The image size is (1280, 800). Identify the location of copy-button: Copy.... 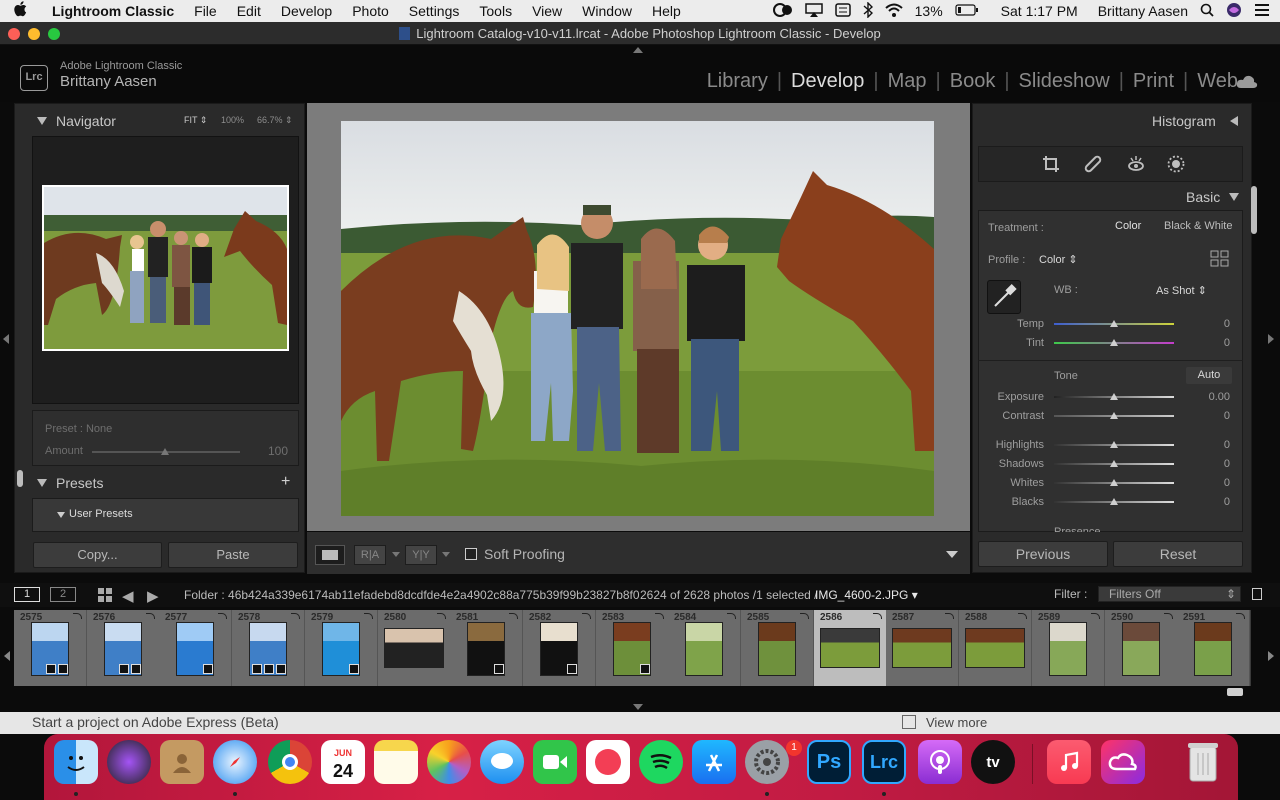
(97, 555).